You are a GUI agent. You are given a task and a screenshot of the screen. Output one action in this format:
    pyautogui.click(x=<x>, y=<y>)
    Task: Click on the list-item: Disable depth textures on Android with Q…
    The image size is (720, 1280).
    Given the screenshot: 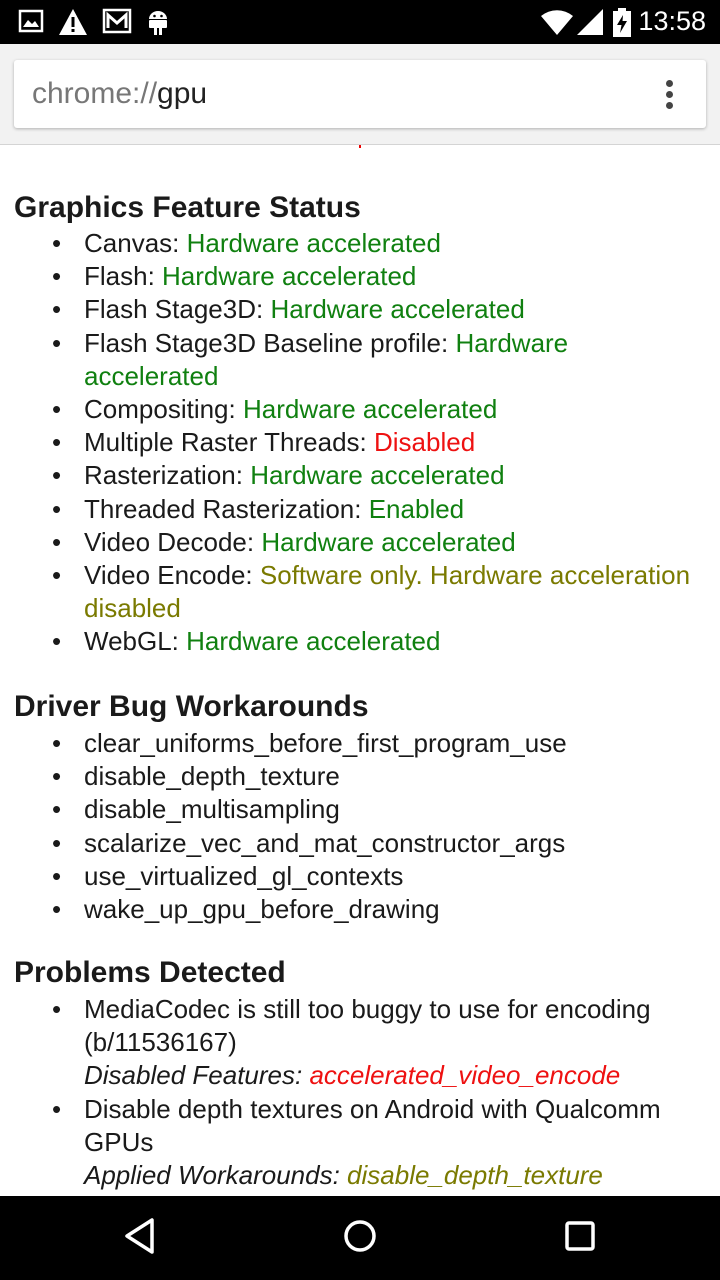 What is the action you would take?
    pyautogui.click(x=360, y=1143)
    